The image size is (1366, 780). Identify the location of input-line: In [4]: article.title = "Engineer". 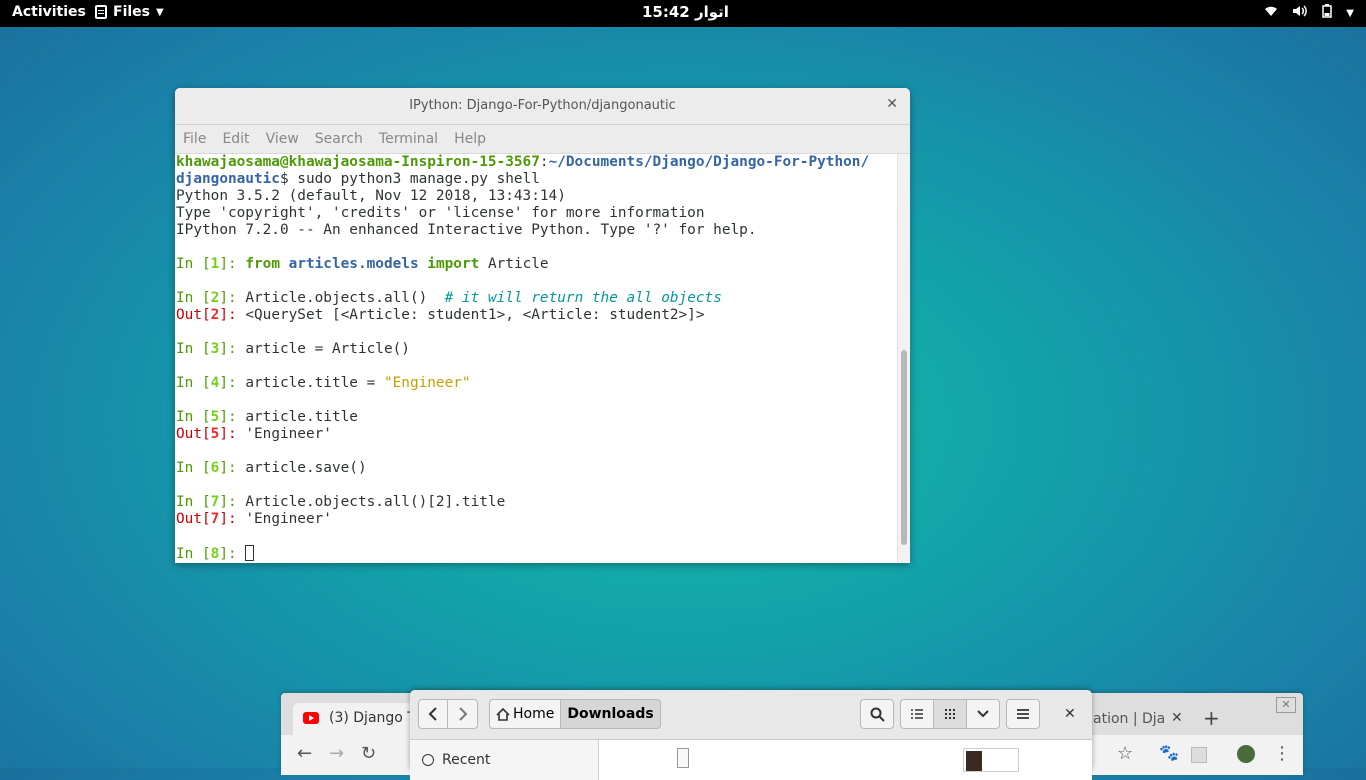
(323, 383).